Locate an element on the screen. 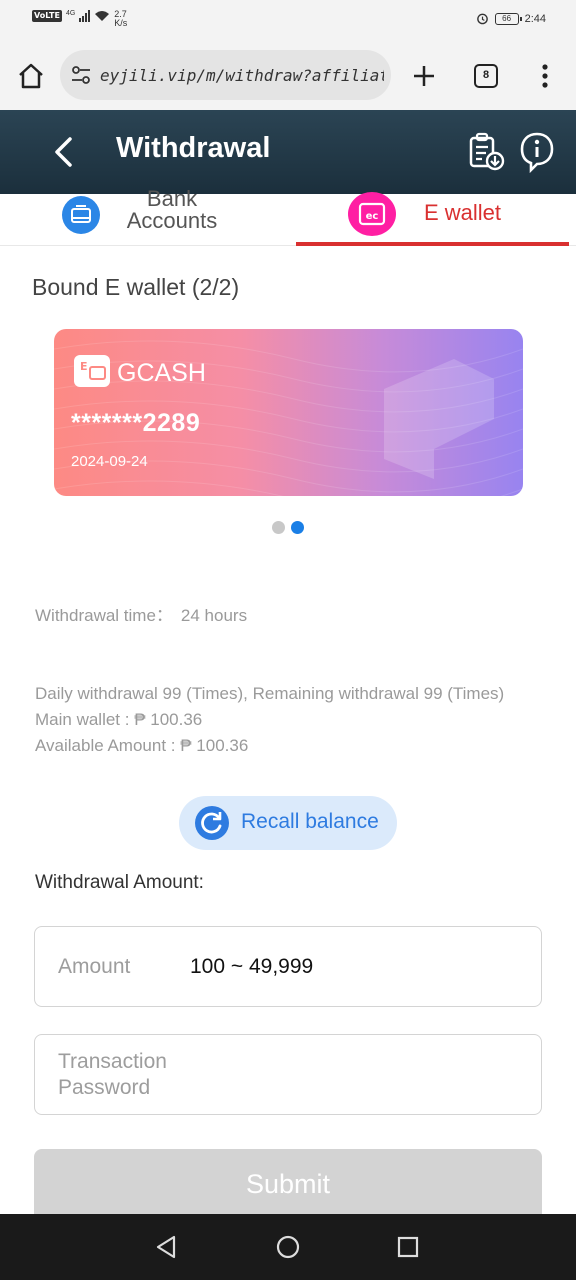 This screenshot has width=576, height=1280. nav-home-icon is located at coordinates (288, 1247).